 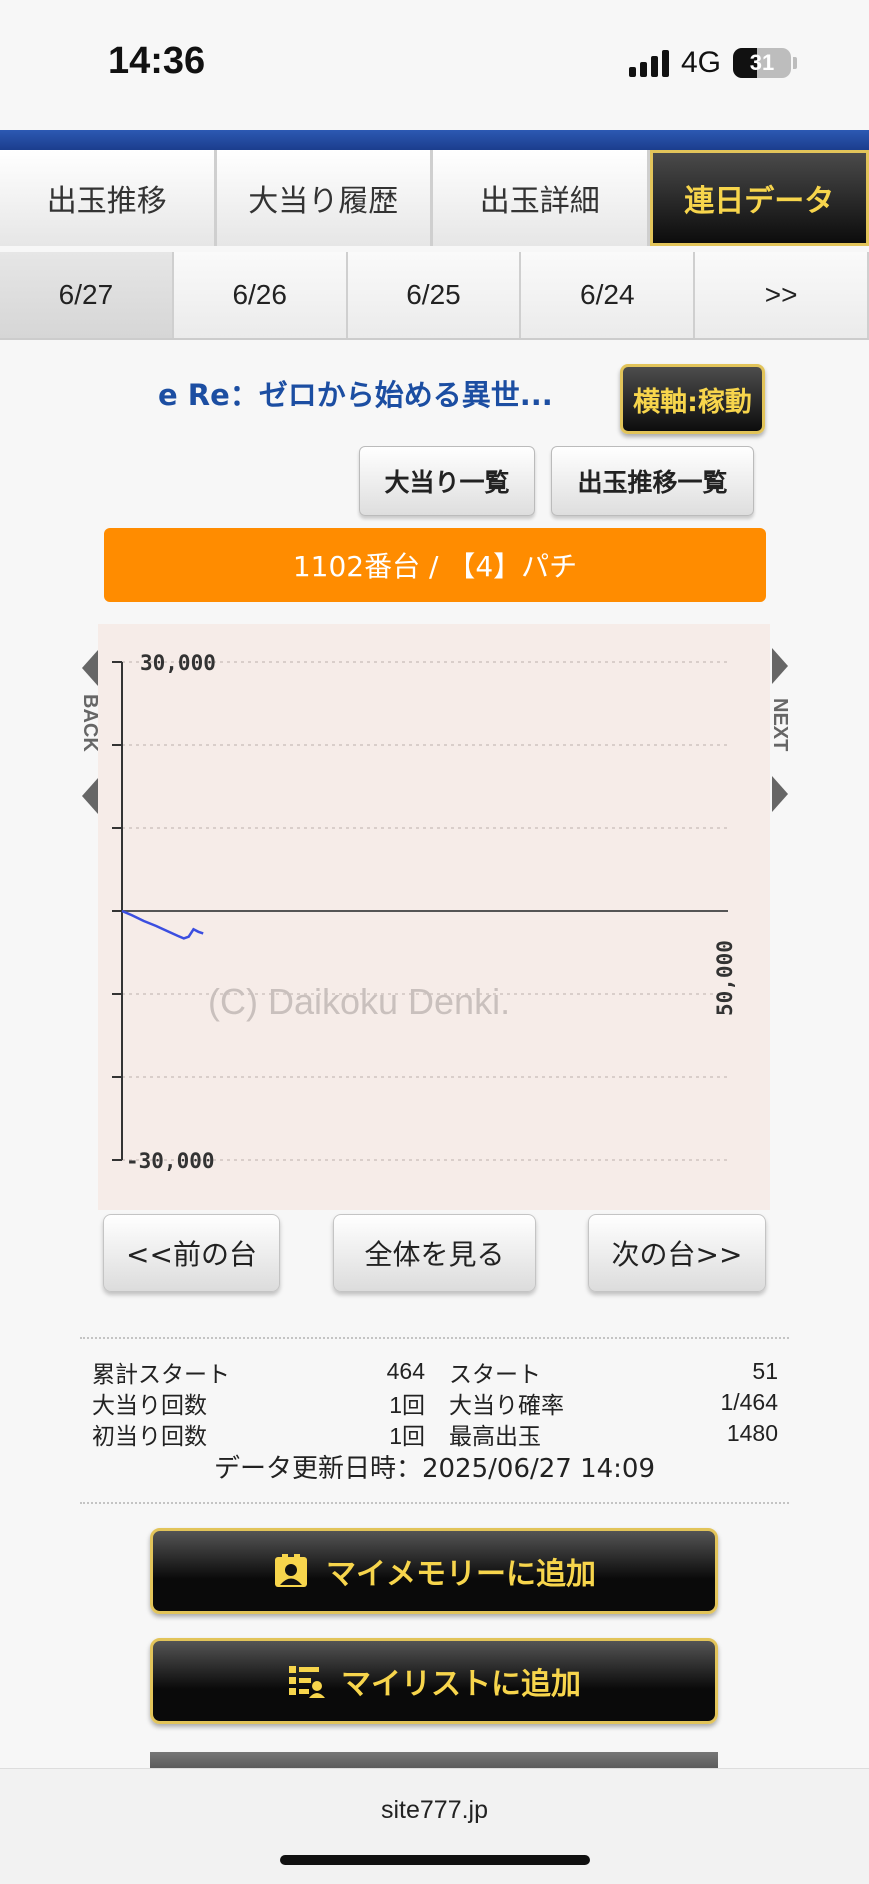 I want to click on stat-value: 1480, so click(x=752, y=1433).